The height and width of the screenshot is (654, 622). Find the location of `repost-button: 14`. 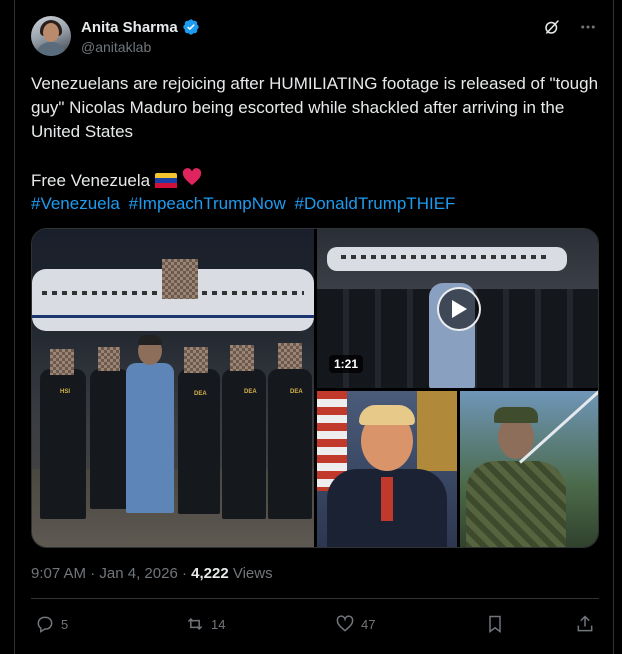

repost-button: 14 is located at coordinates (245, 624).